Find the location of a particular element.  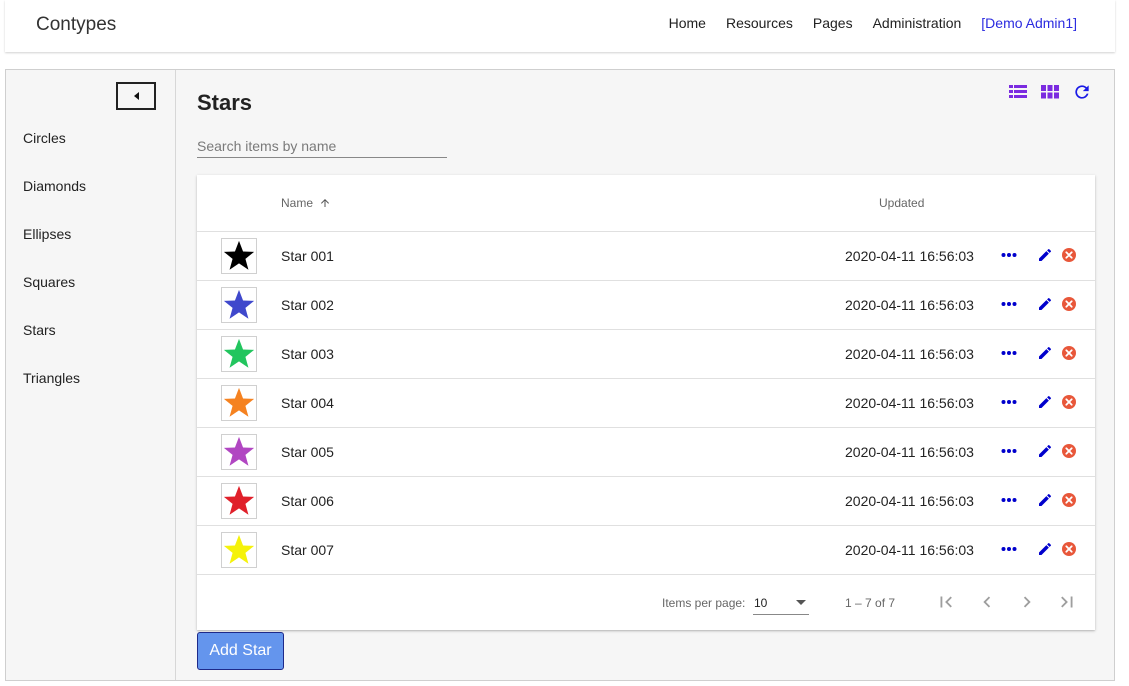

nav-resources: Resources is located at coordinates (759, 23).